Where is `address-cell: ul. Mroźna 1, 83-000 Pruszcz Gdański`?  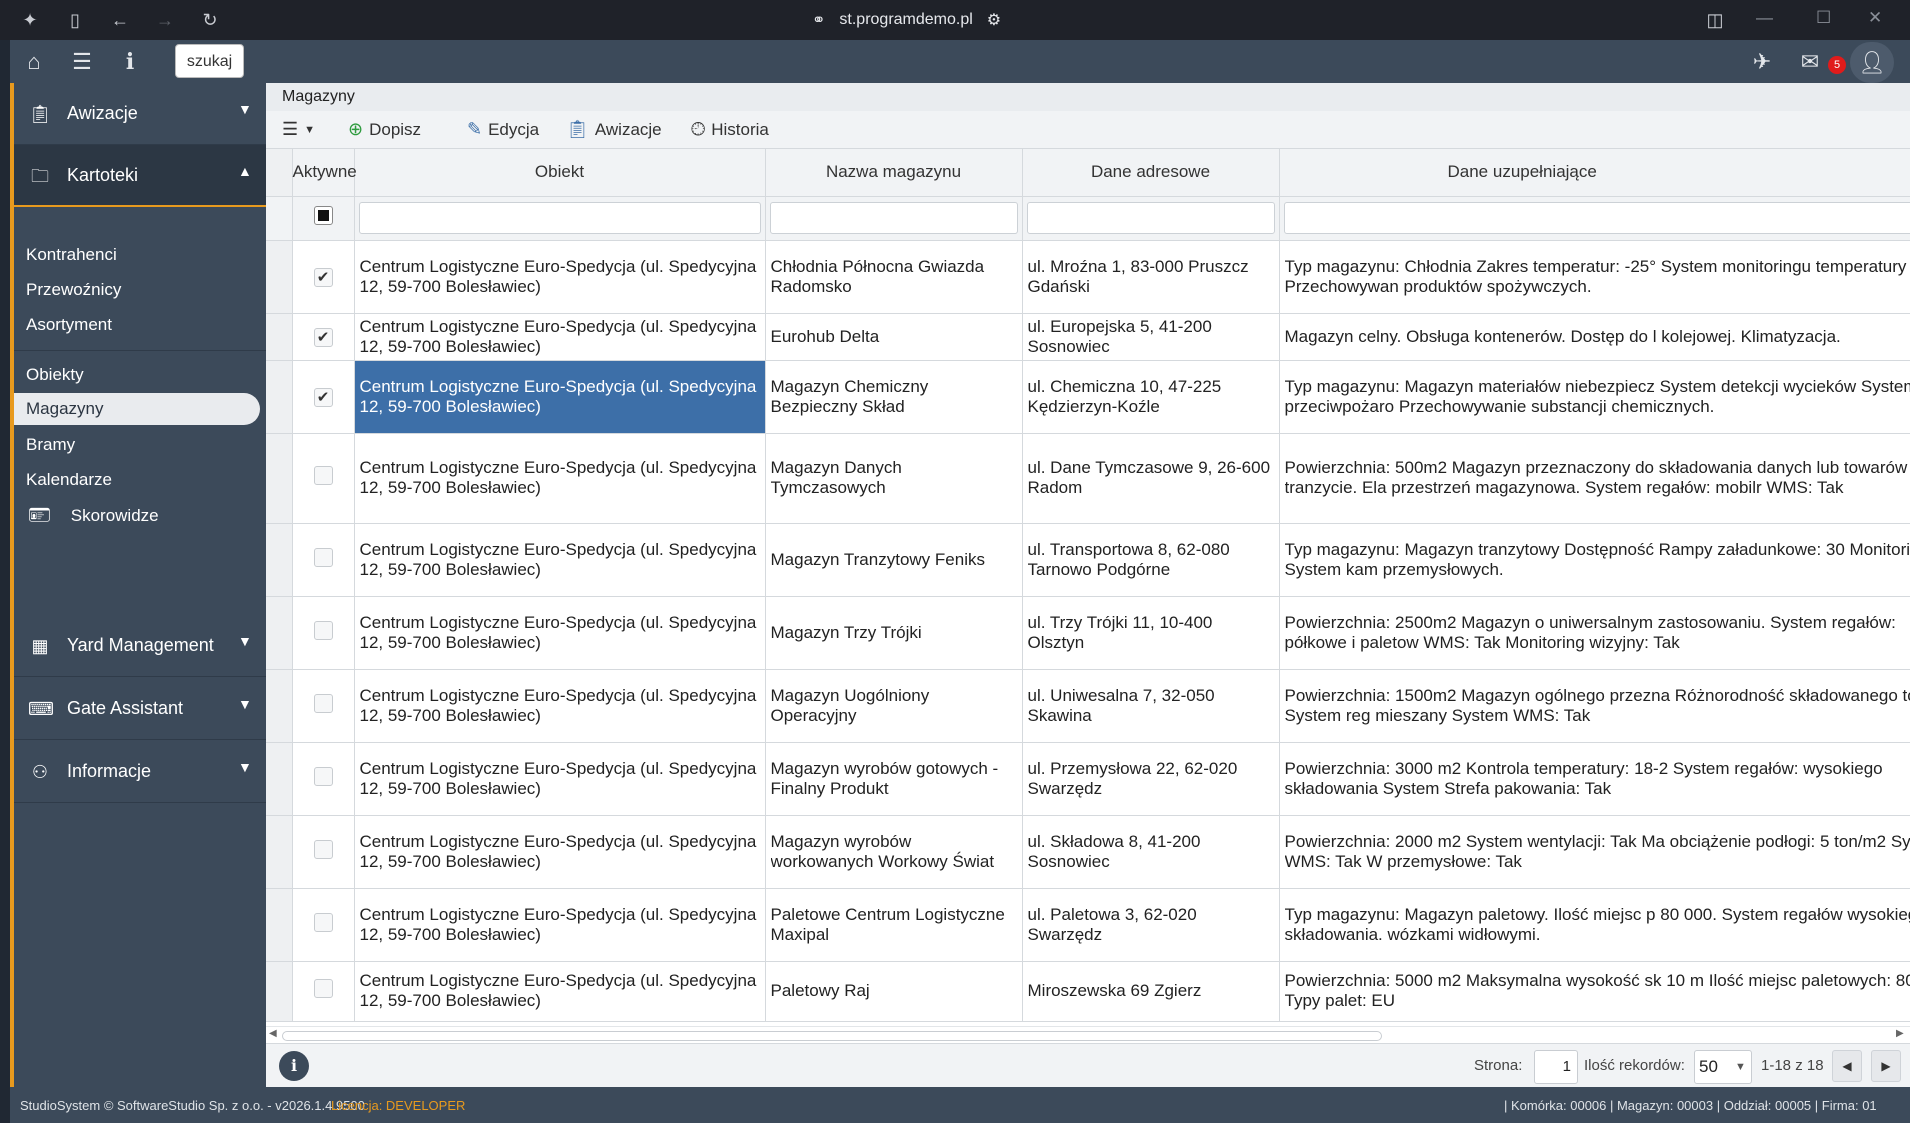 address-cell: ul. Mroźna 1, 83-000 Pruszcz Gdański is located at coordinates (1151, 277).